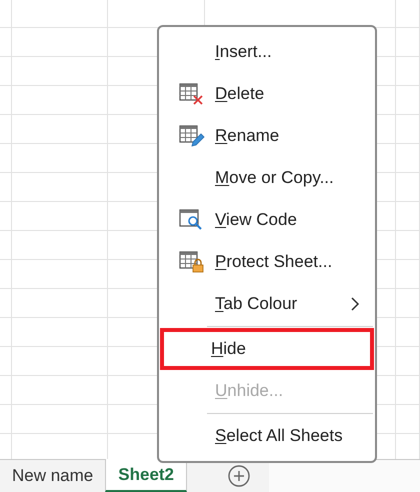 Image resolution: width=420 pixels, height=492 pixels. I want to click on magnifier-sheet-icon, so click(191, 220).